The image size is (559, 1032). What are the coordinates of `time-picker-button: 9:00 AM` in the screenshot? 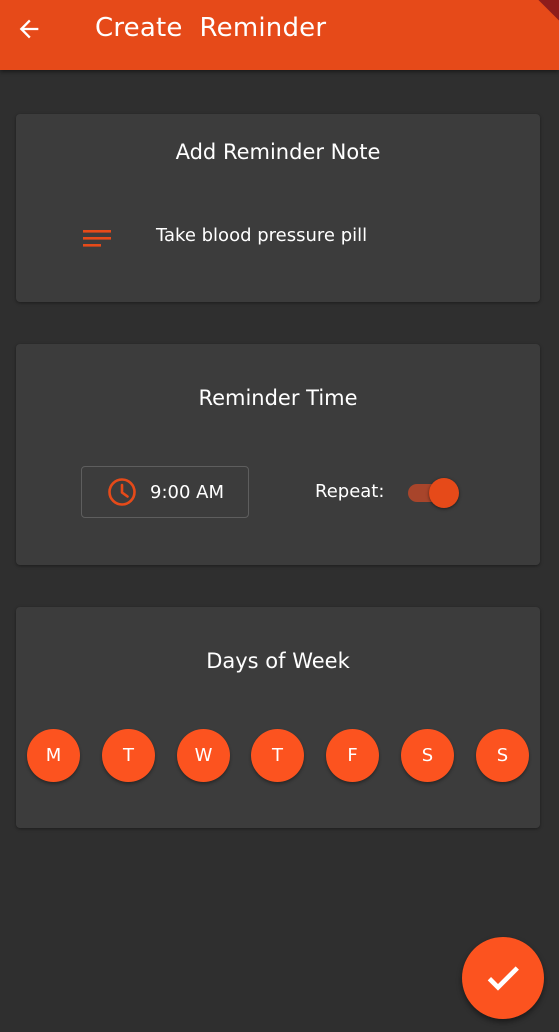 It's located at (165, 492).